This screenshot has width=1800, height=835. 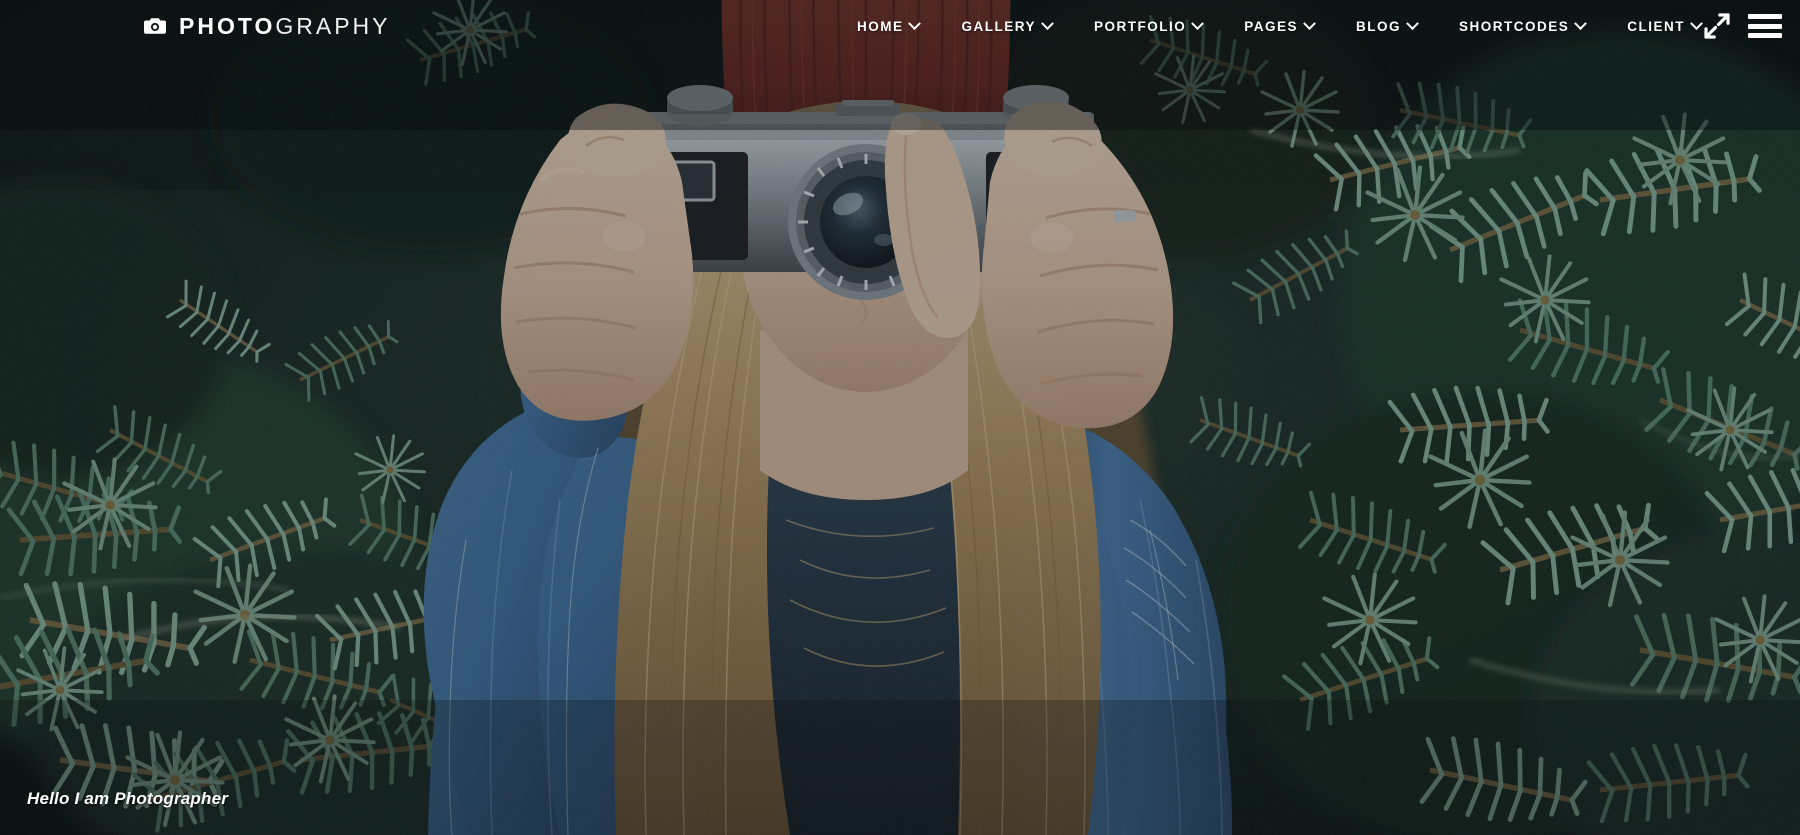 I want to click on nav-label: HOME, so click(x=880, y=26).